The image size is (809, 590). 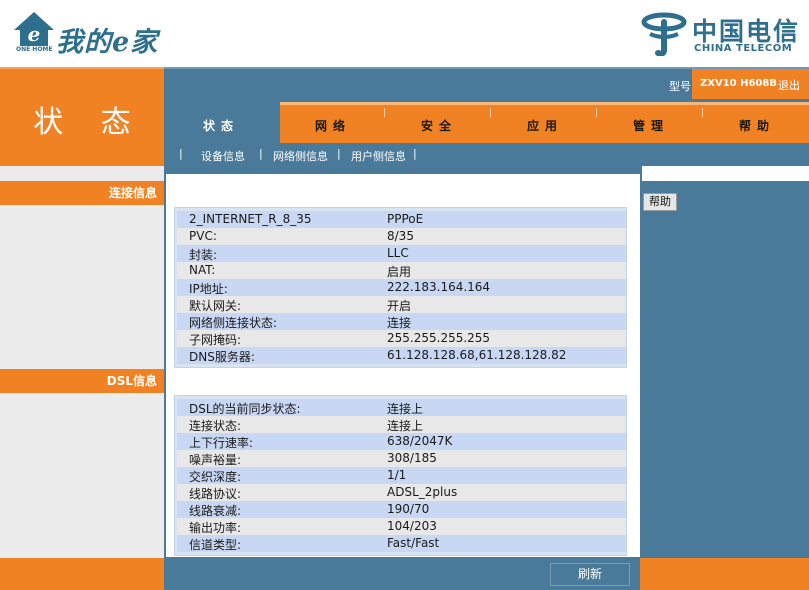 What do you see at coordinates (215, 545) in the screenshot?
I see `row-key: 信道类型:` at bounding box center [215, 545].